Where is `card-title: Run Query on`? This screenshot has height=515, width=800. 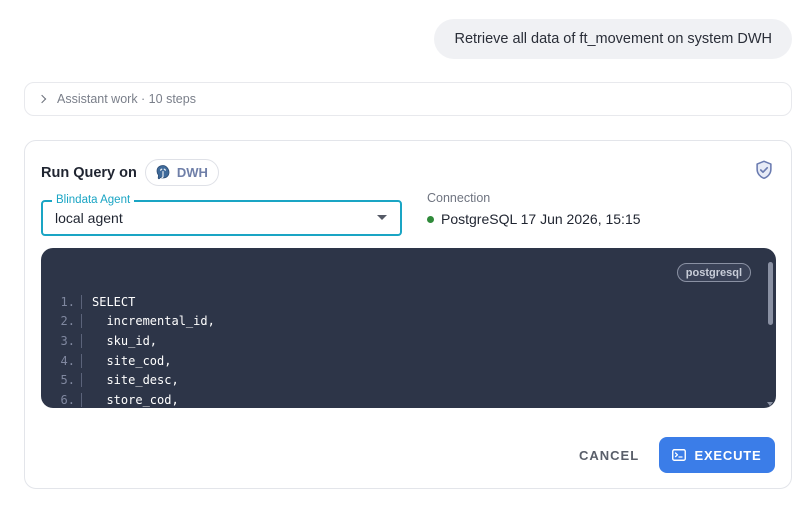 card-title: Run Query on is located at coordinates (89, 172).